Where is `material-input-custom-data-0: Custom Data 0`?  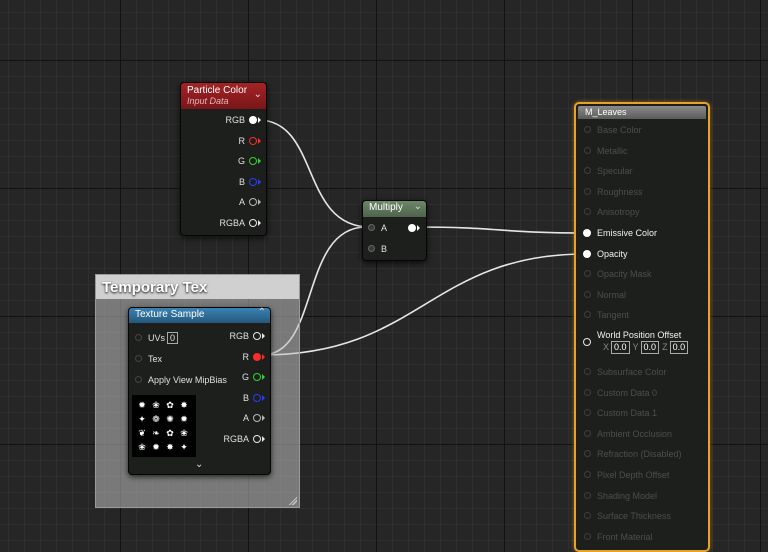
material-input-custom-data-0: Custom Data 0 is located at coordinates (642, 393).